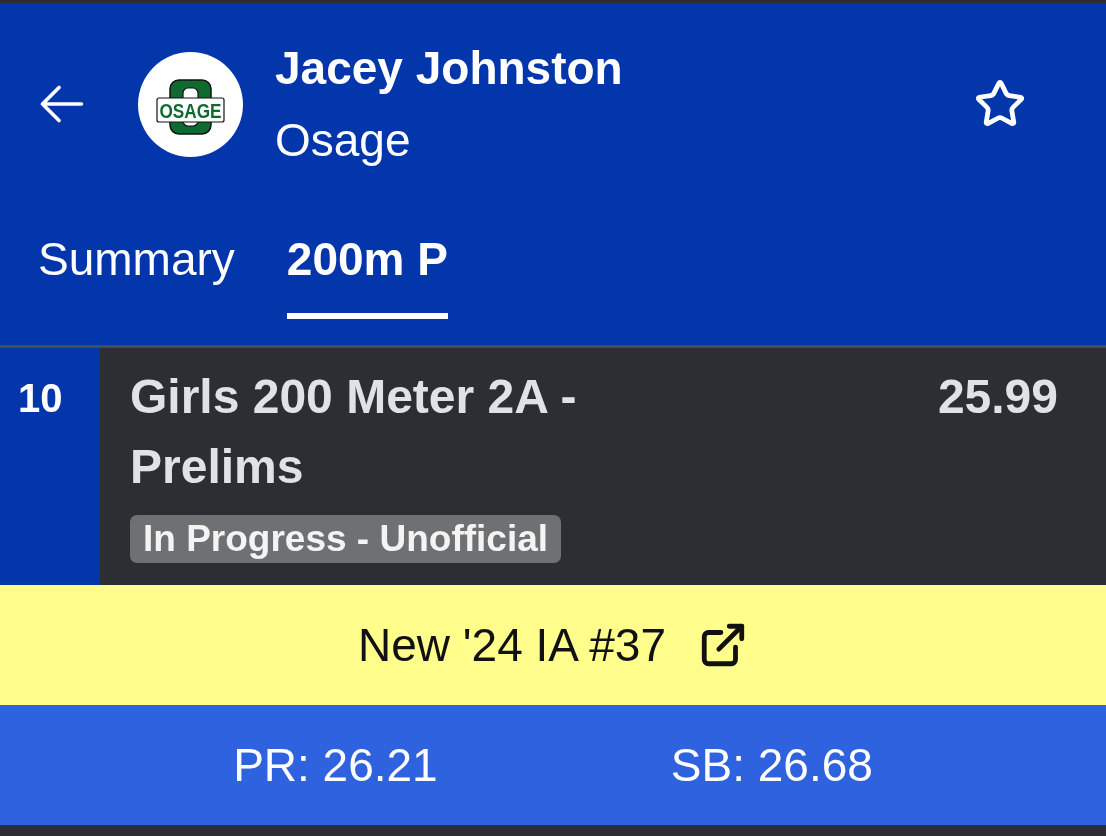 This screenshot has height=836, width=1106. Describe the element at coordinates (354, 432) in the screenshot. I see `event-title: Girls 200 Meter 2A - Prelims` at that location.